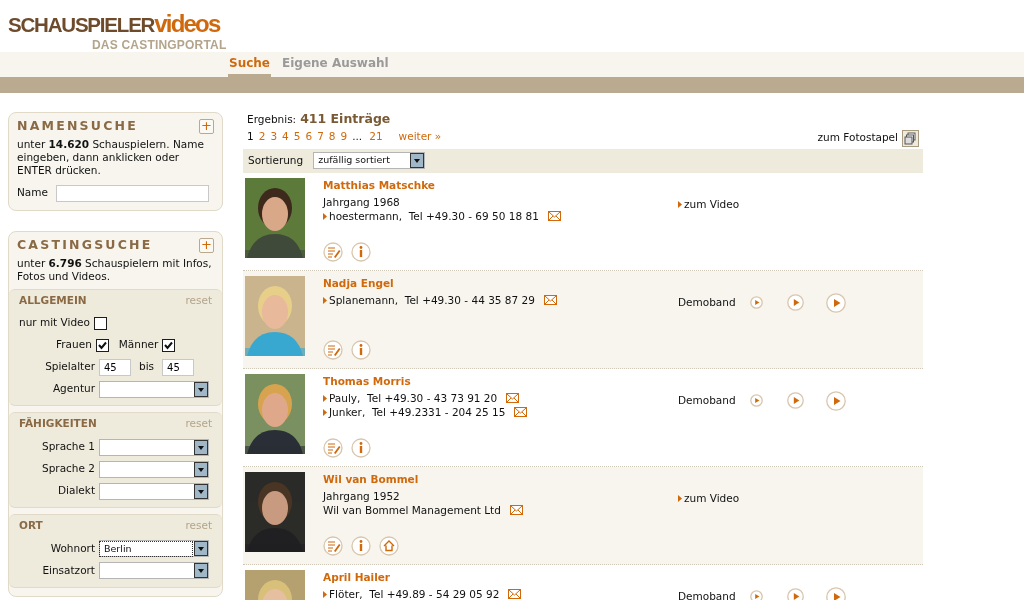  What do you see at coordinates (159, 45) in the screenshot?
I see `logo-tagline: DAS CASTINGPORTAL` at bounding box center [159, 45].